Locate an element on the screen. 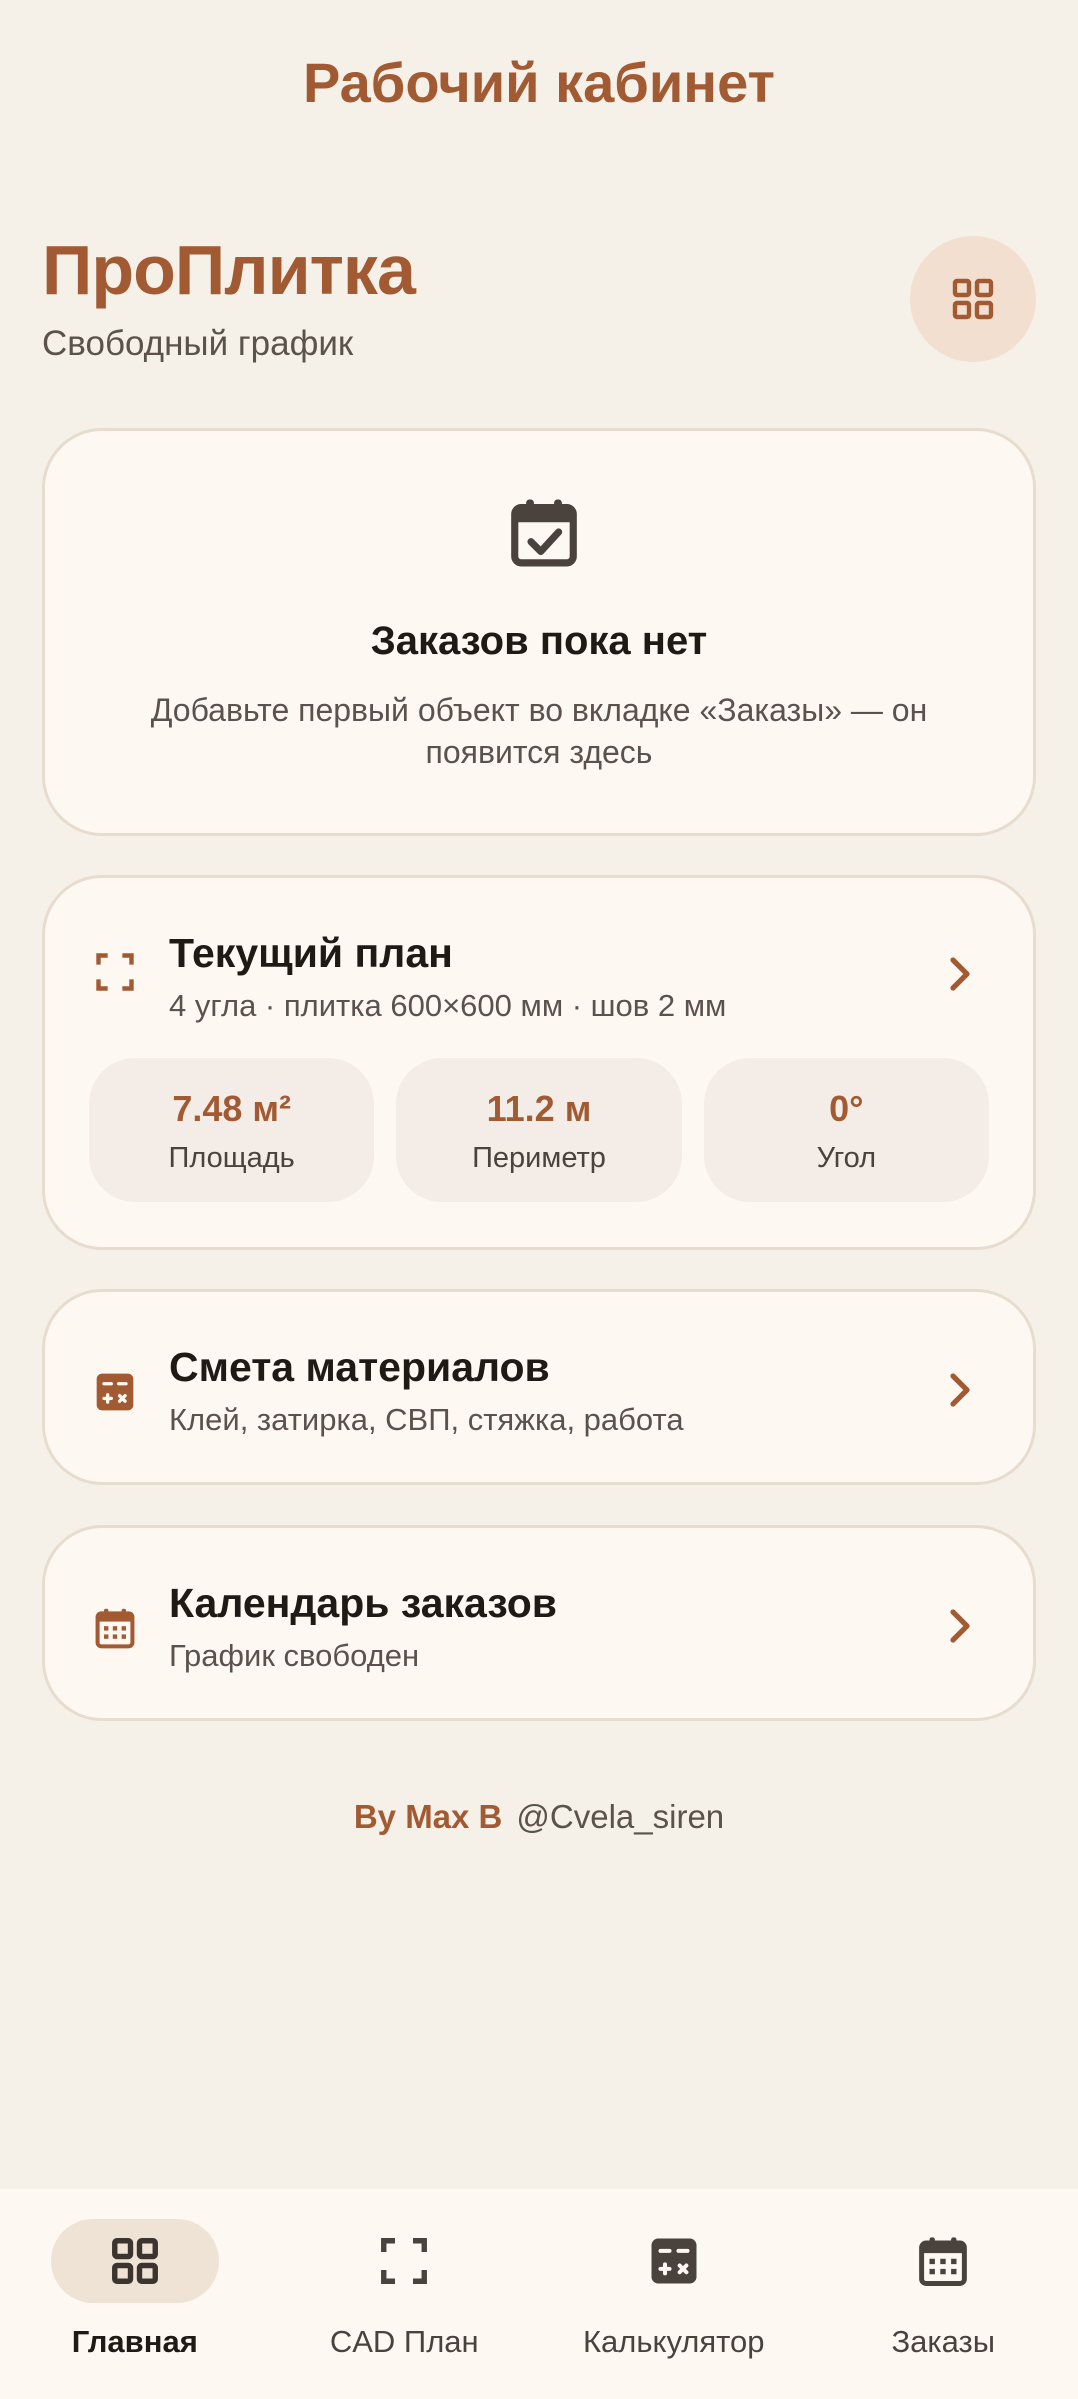 The width and height of the screenshot is (1078, 2399). stat-value: 0° is located at coordinates (846, 1108).